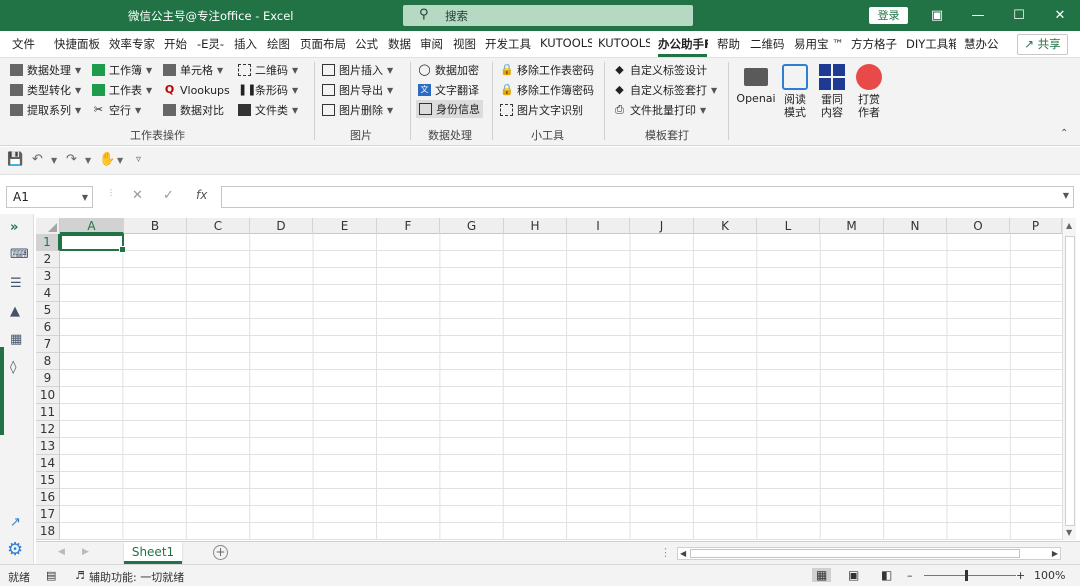 This screenshot has width=1080, height=586. I want to click on column-header: J, so click(662, 226).